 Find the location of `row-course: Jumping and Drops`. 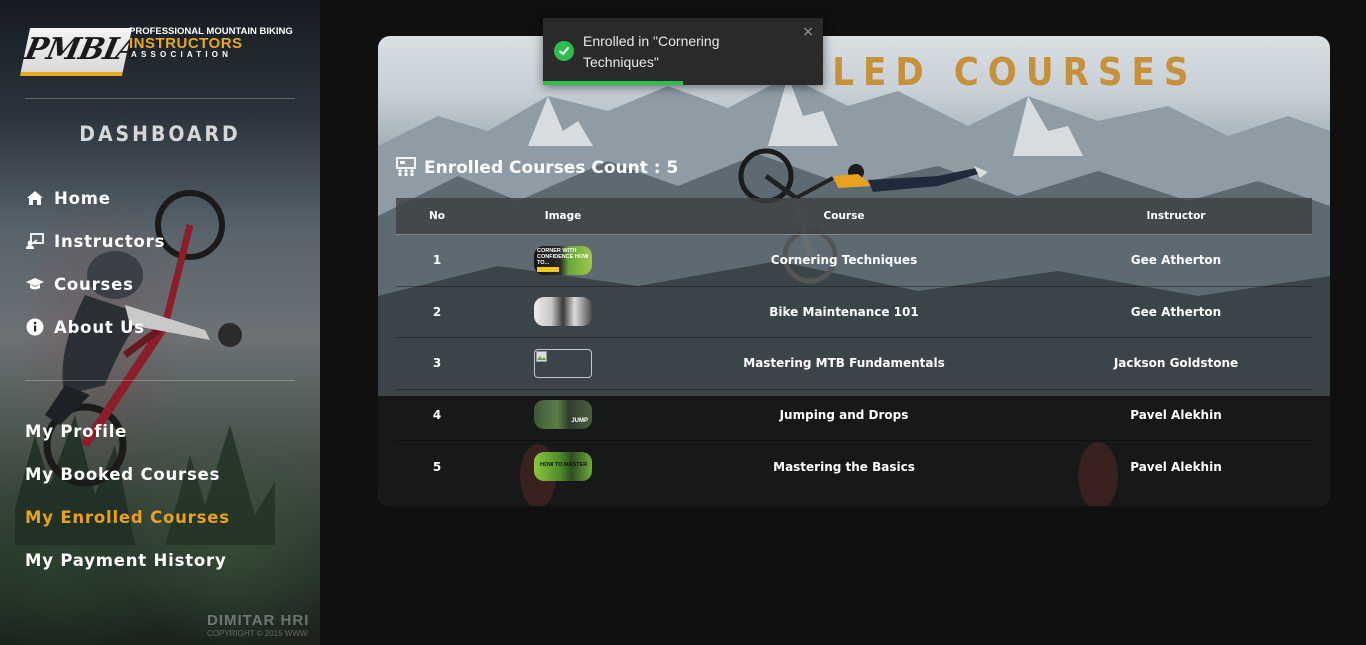

row-course: Jumping and Drops is located at coordinates (844, 415).